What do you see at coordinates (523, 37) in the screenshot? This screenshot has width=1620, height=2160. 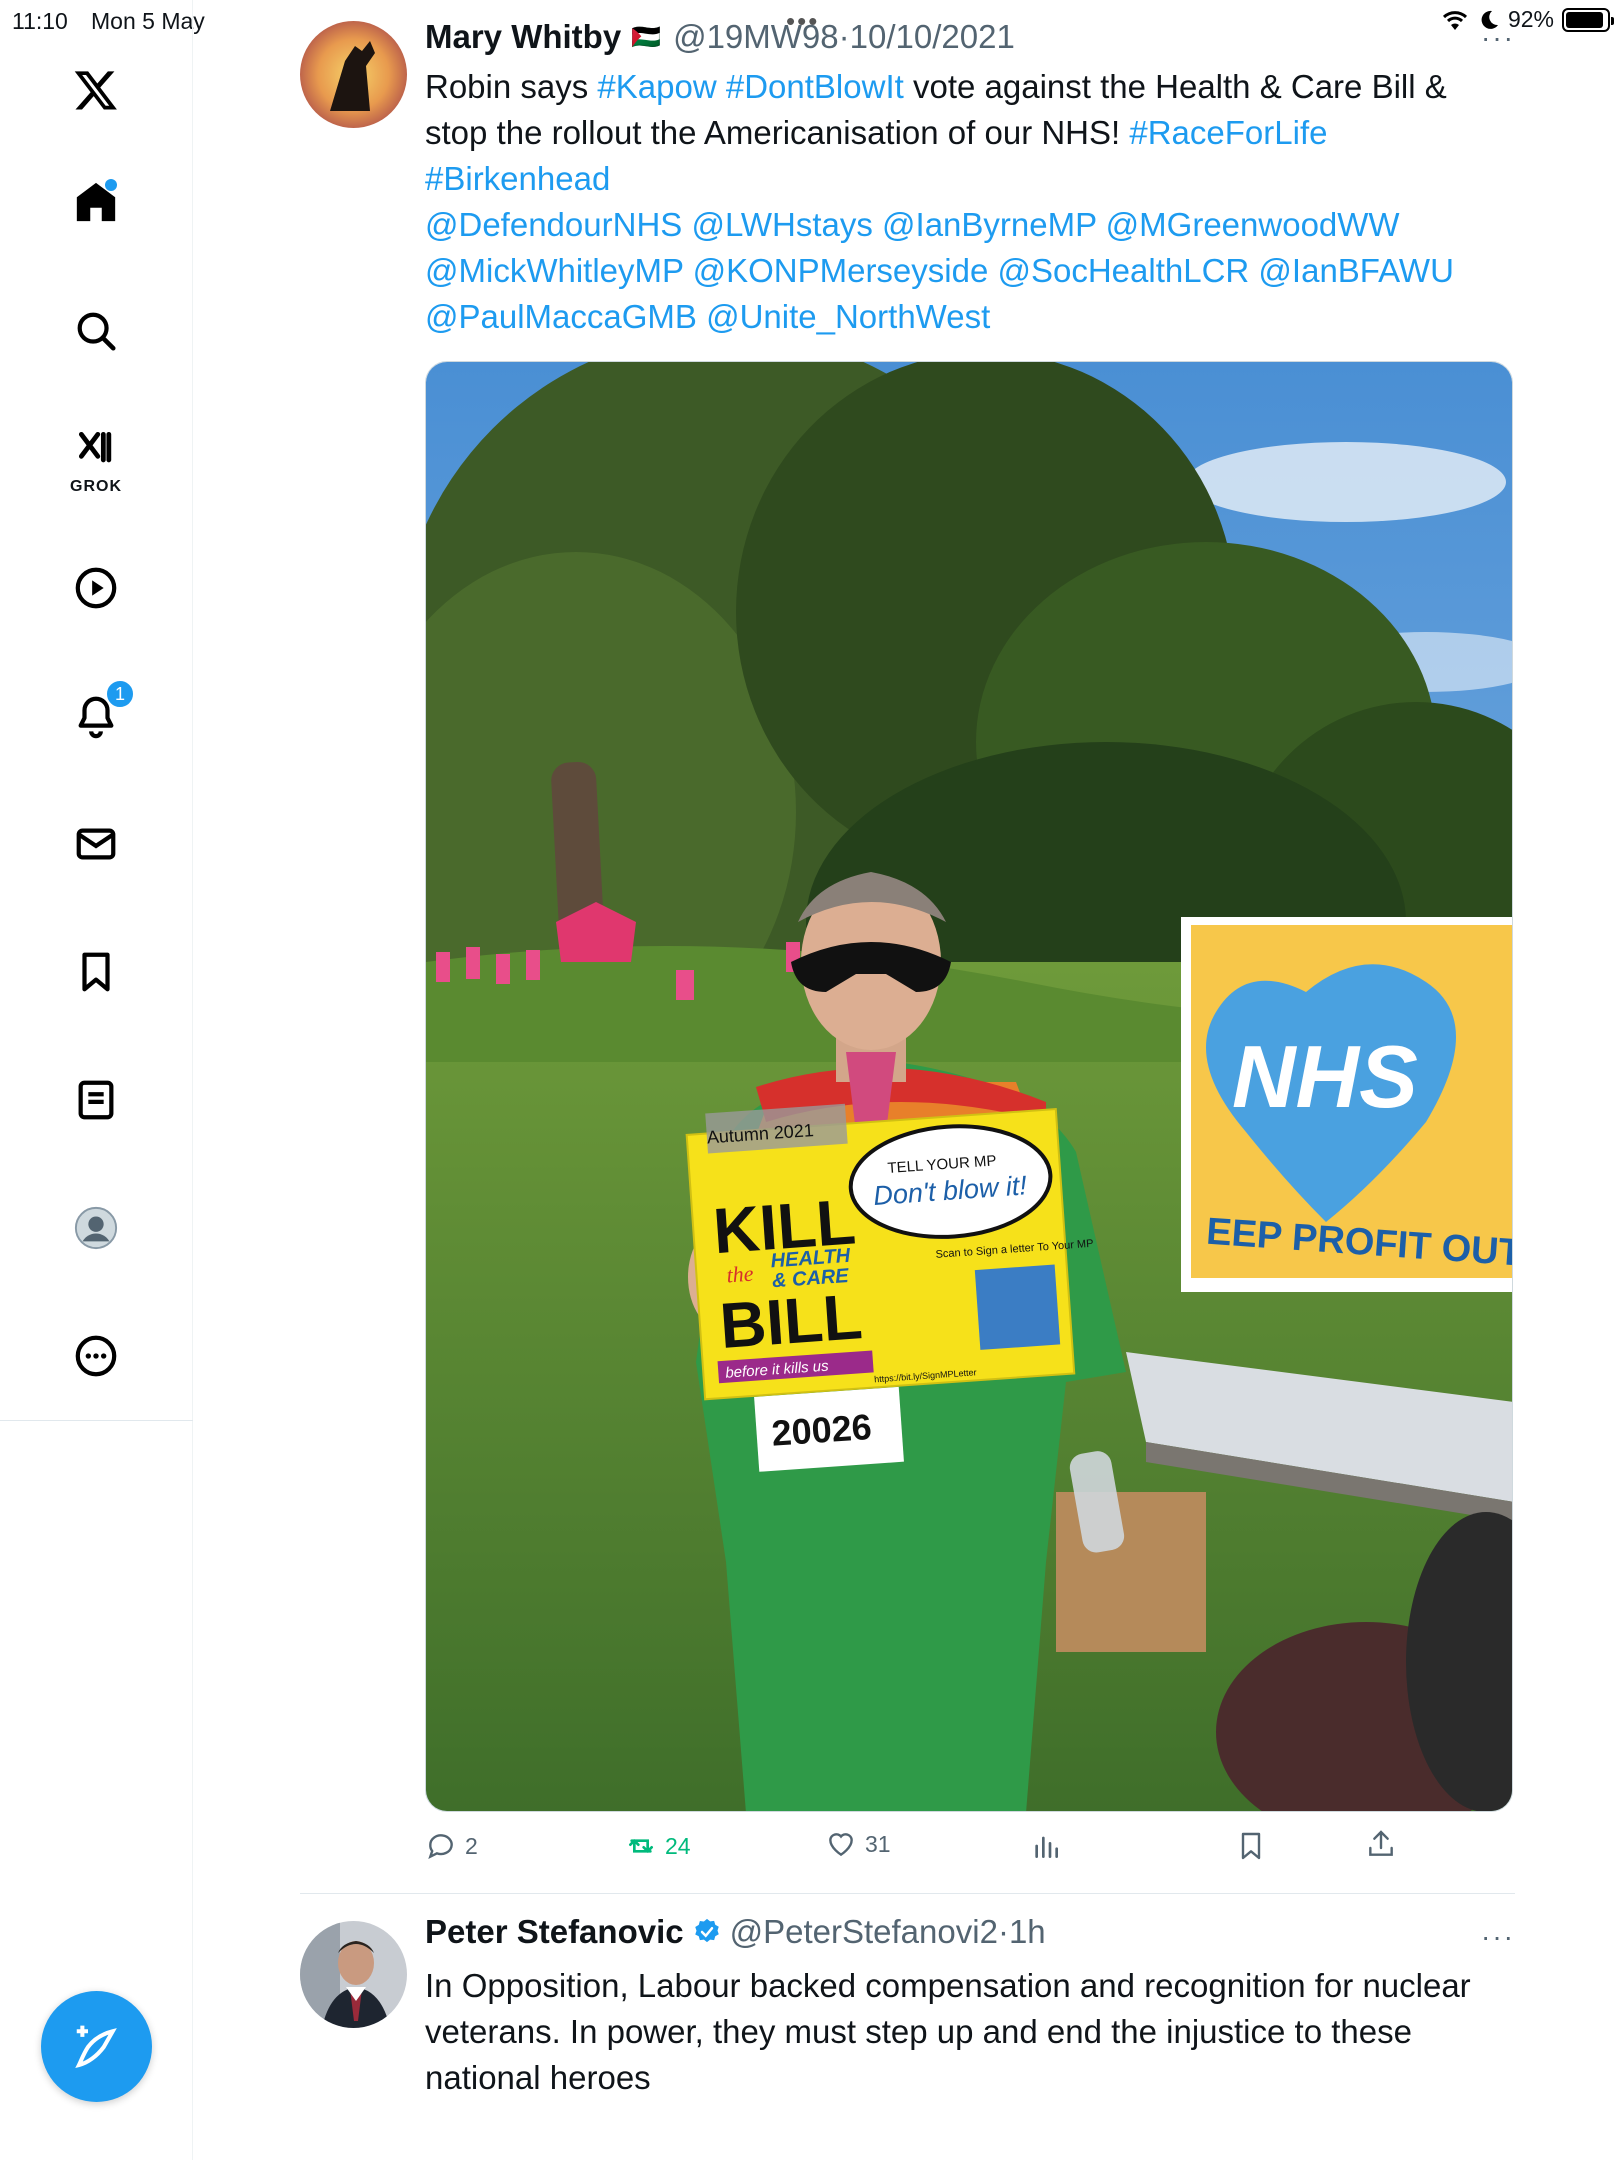 I see `author-name: Mary Whitby` at bounding box center [523, 37].